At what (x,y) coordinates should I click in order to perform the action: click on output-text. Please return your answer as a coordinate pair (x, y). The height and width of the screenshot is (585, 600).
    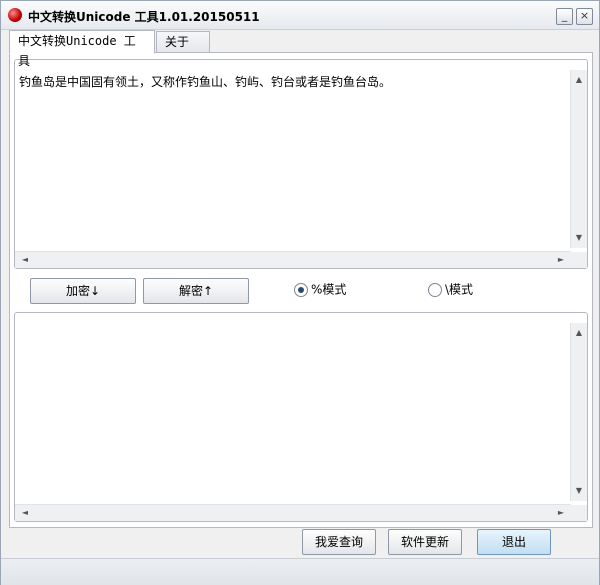
    Looking at the image, I should click on (293, 326).